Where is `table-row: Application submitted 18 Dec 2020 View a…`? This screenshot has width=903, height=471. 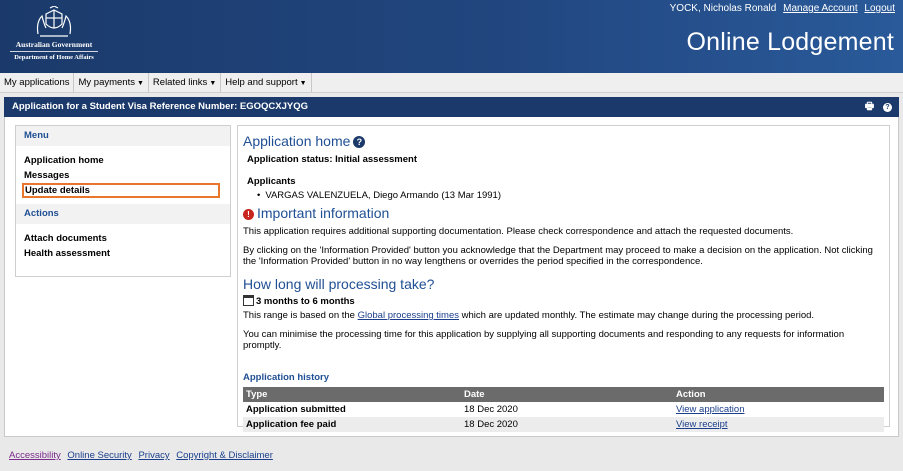 table-row: Application submitted 18 Dec 2020 View a… is located at coordinates (563, 409).